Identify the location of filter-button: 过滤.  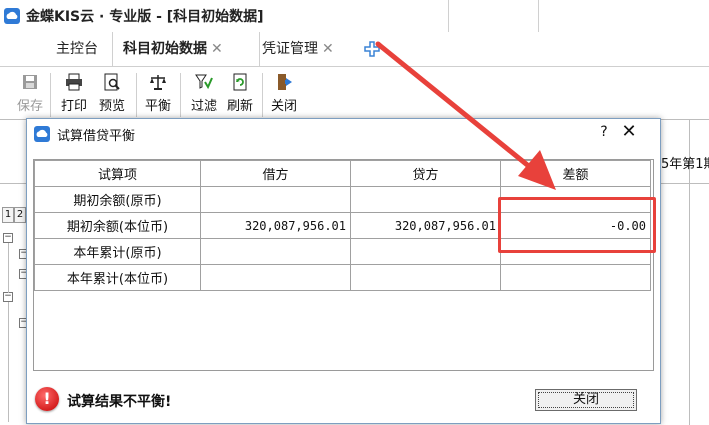
(204, 94).